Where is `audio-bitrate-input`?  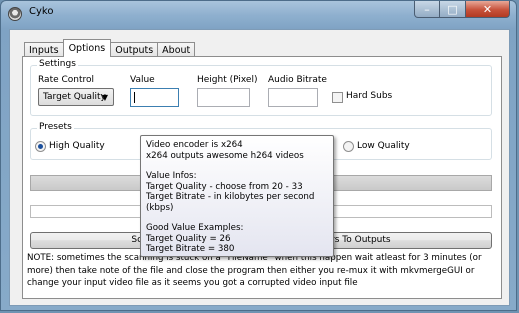
audio-bitrate-input is located at coordinates (293, 97).